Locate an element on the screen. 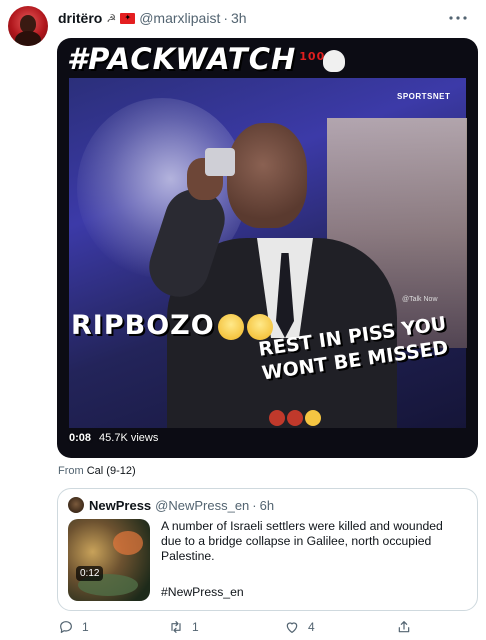 Image resolution: width=486 pixels, height=640 pixels. caption-packwatch: #PACKWATCH 100 is located at coordinates (206, 59).